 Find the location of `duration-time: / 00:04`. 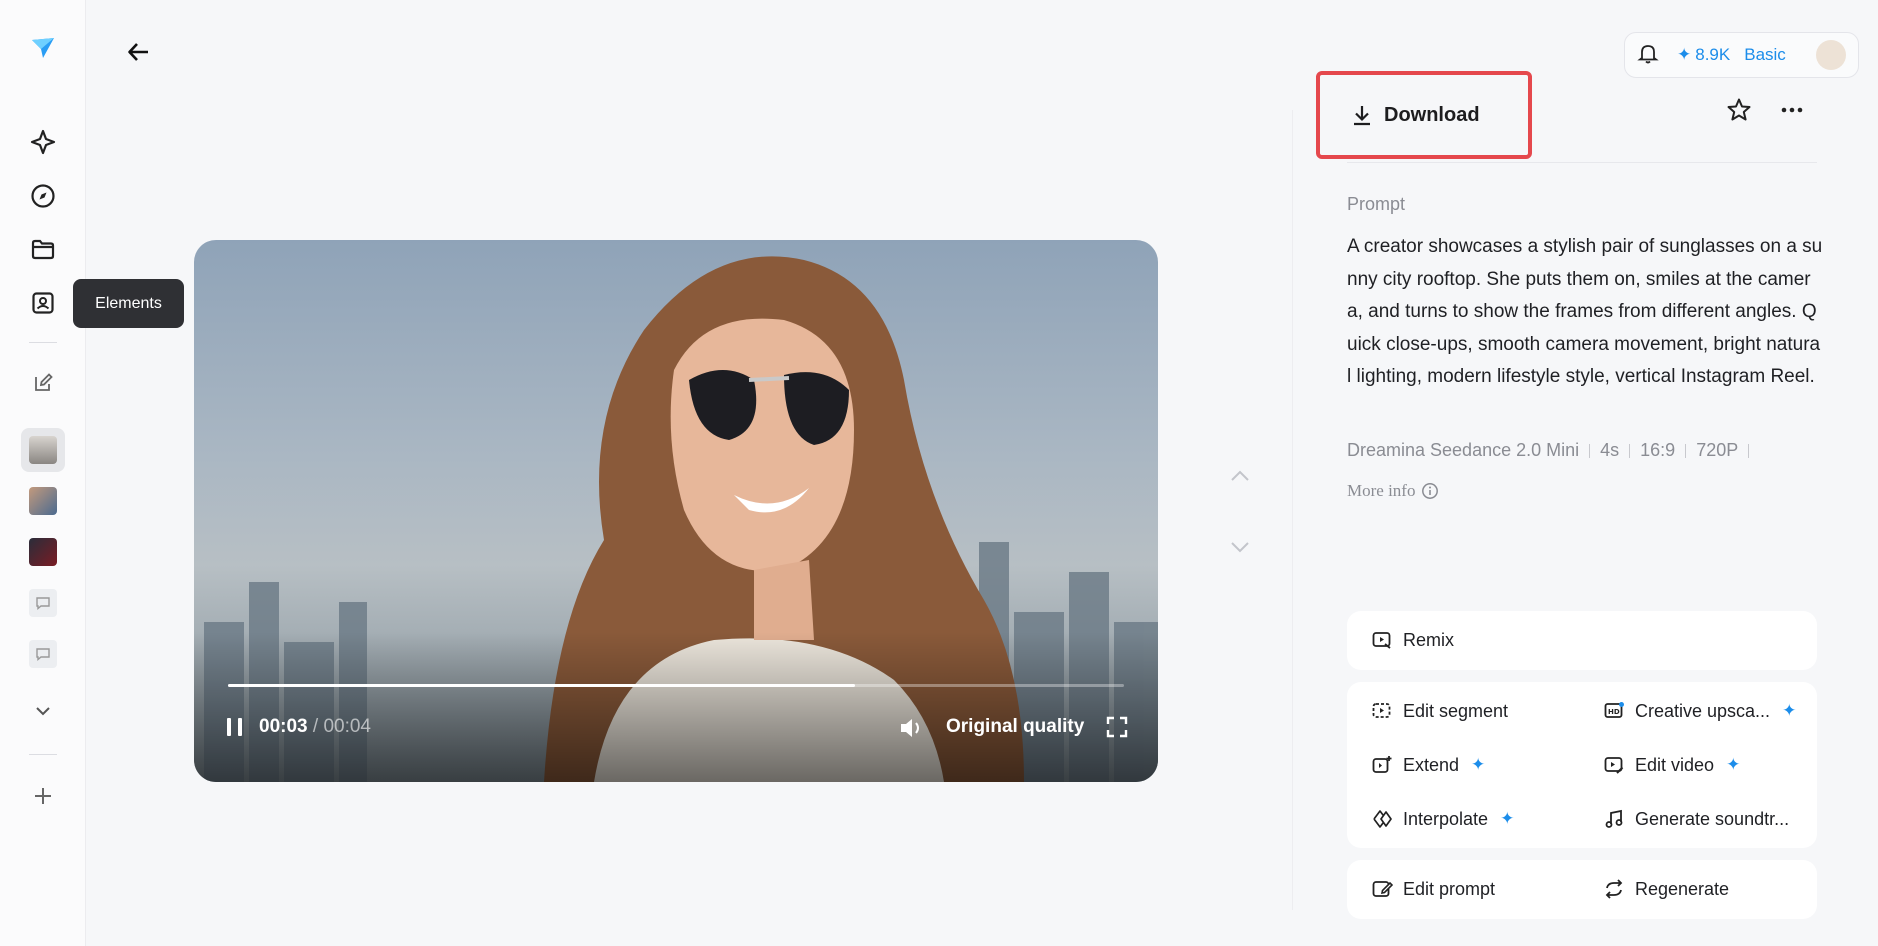

duration-time: / 00:04 is located at coordinates (341, 726).